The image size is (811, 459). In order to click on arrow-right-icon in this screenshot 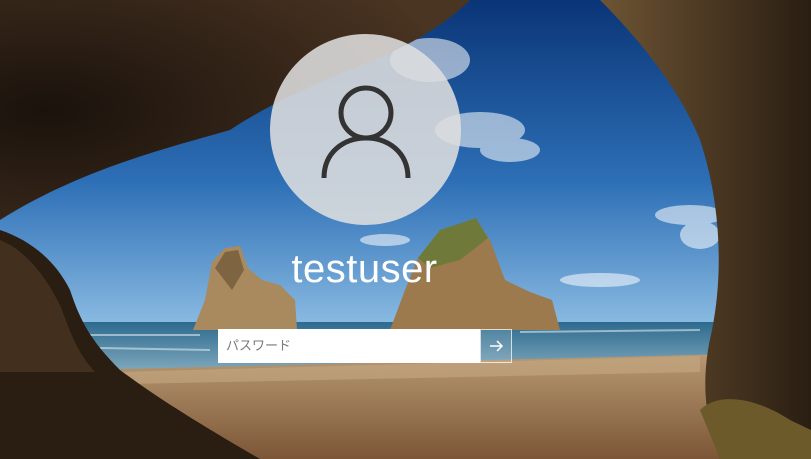, I will do `click(497, 346)`.